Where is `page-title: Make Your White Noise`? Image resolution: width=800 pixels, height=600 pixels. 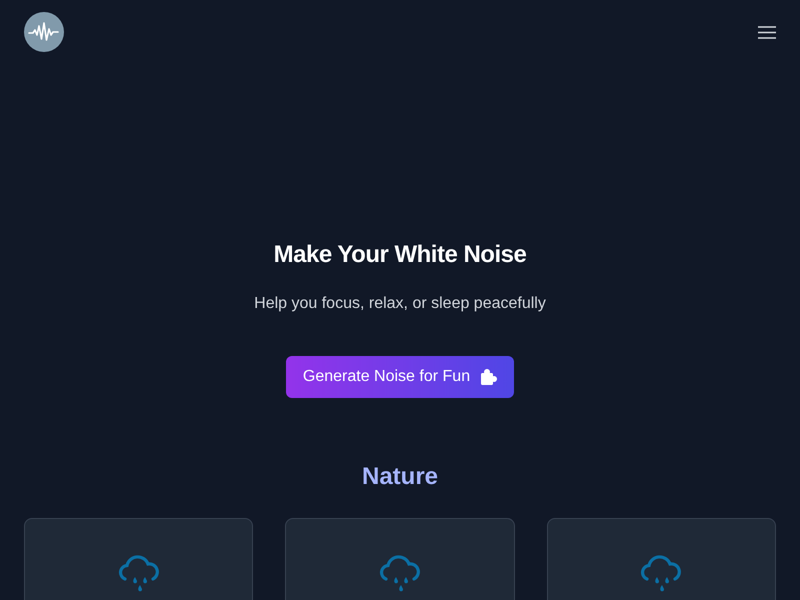 page-title: Make Your White Noise is located at coordinates (400, 255).